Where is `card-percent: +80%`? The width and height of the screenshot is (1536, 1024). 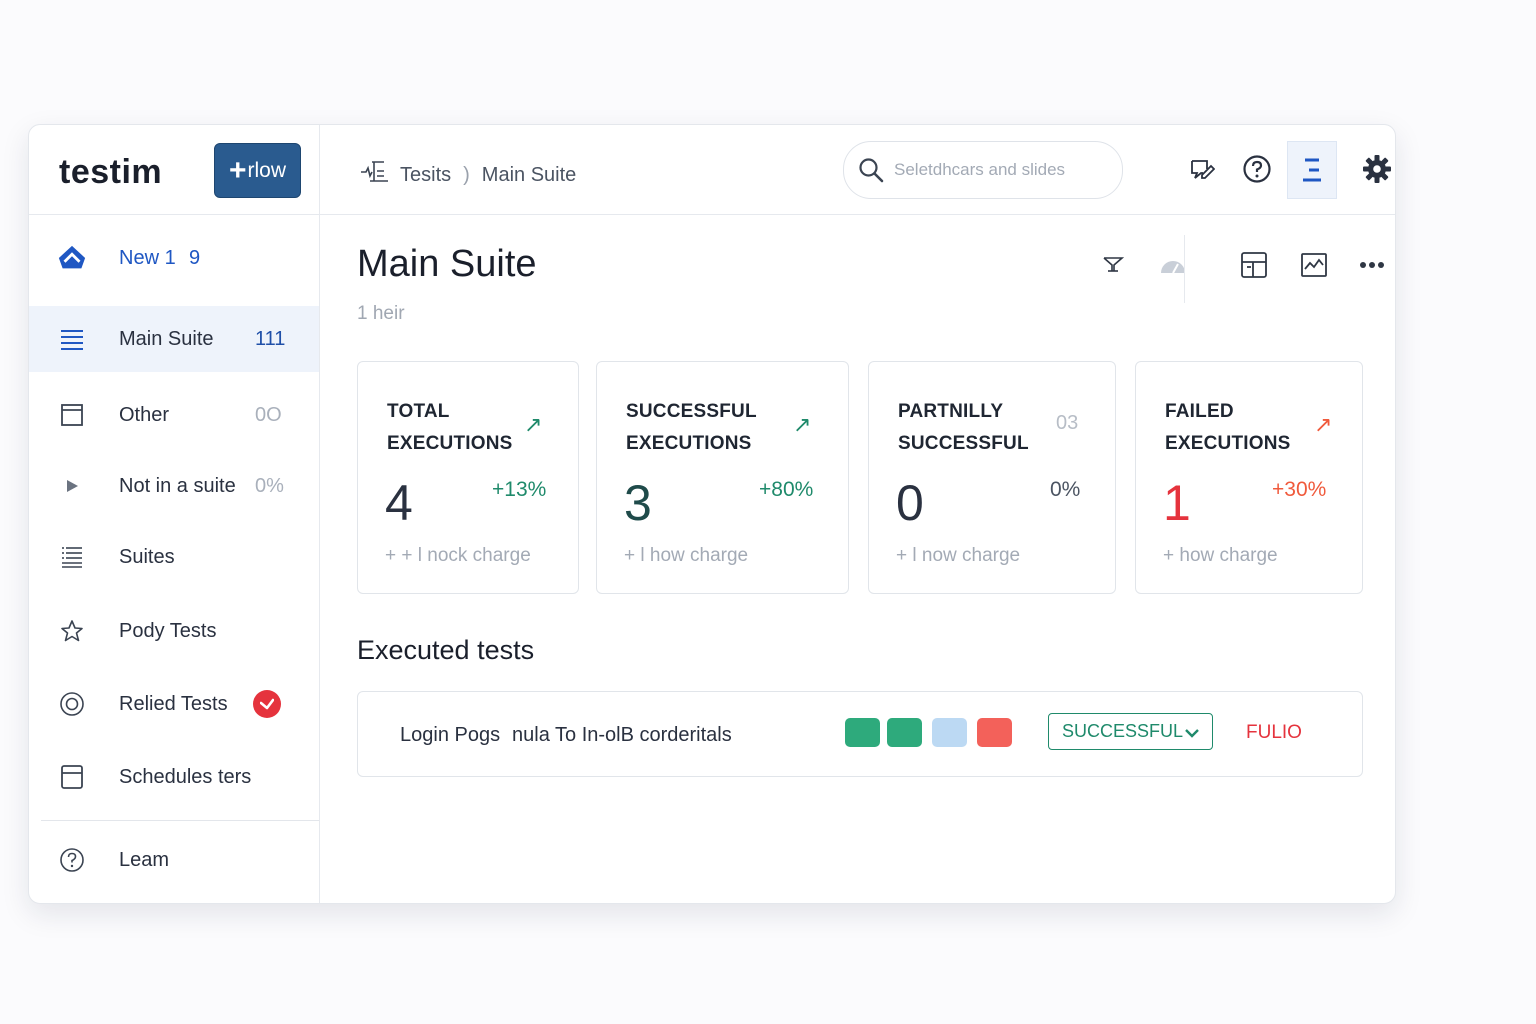 card-percent: +80% is located at coordinates (786, 489).